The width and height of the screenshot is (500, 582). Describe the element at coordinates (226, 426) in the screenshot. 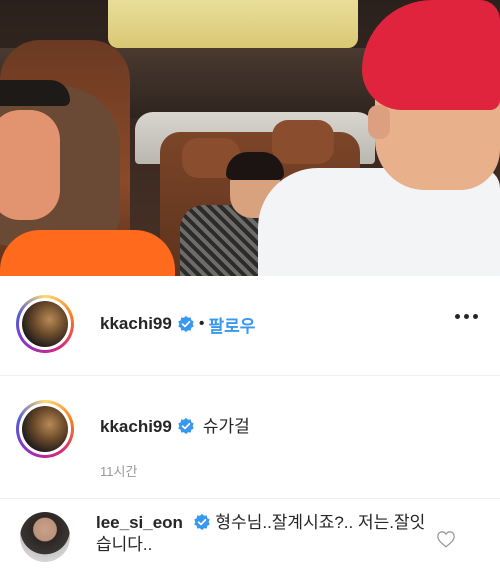

I see `caption-body: 슈가걸` at that location.